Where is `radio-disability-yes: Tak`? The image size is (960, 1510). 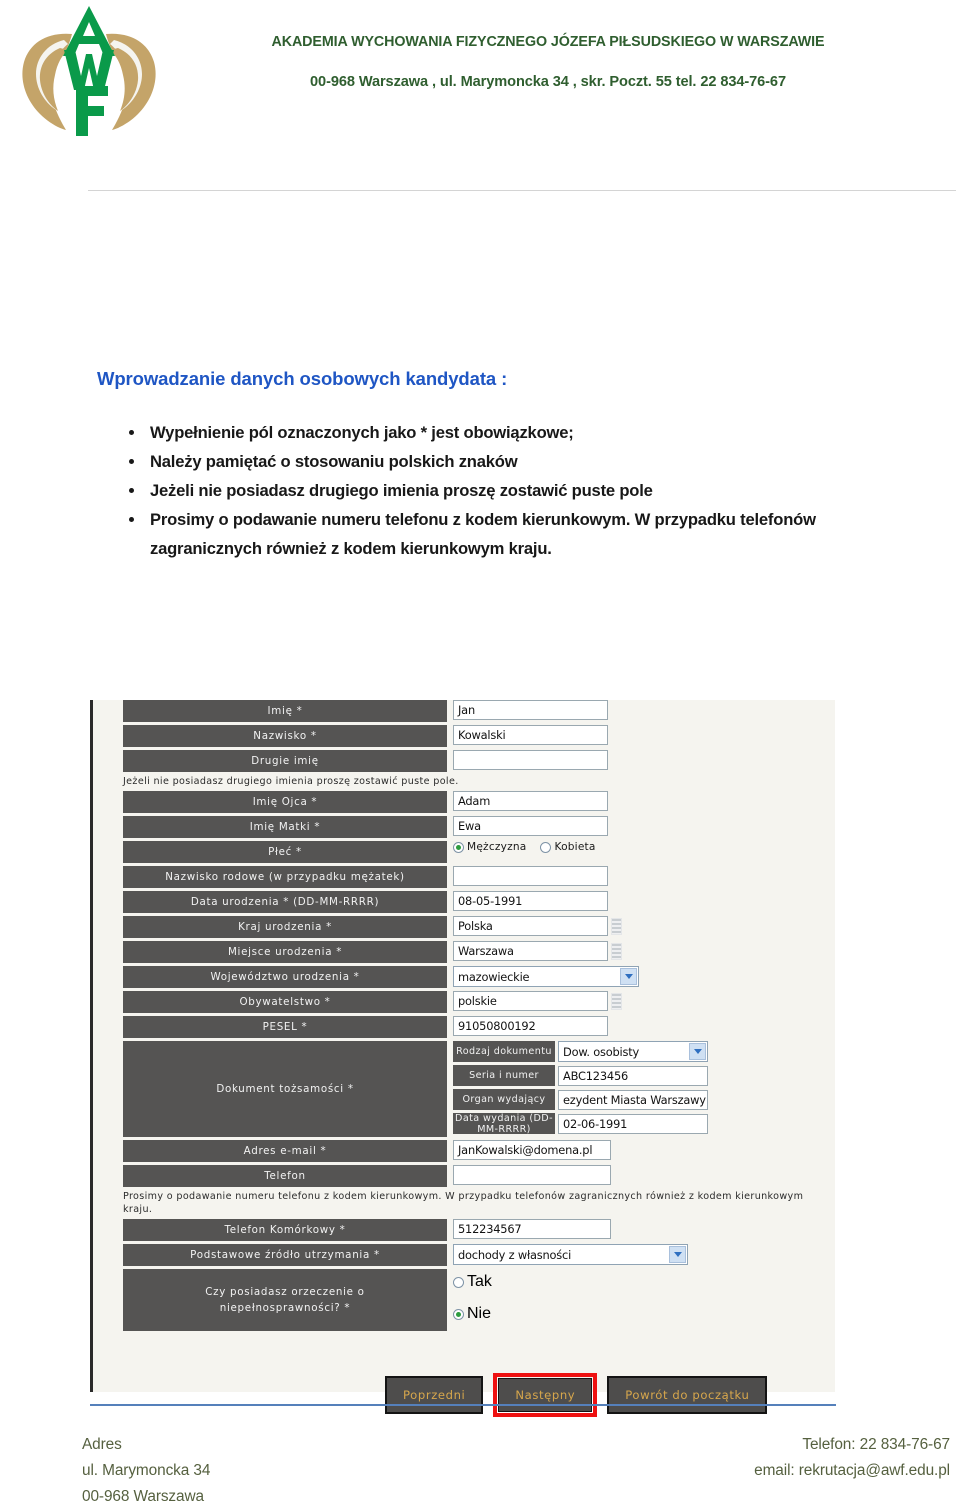
radio-disability-yes: Tak is located at coordinates (472, 1282).